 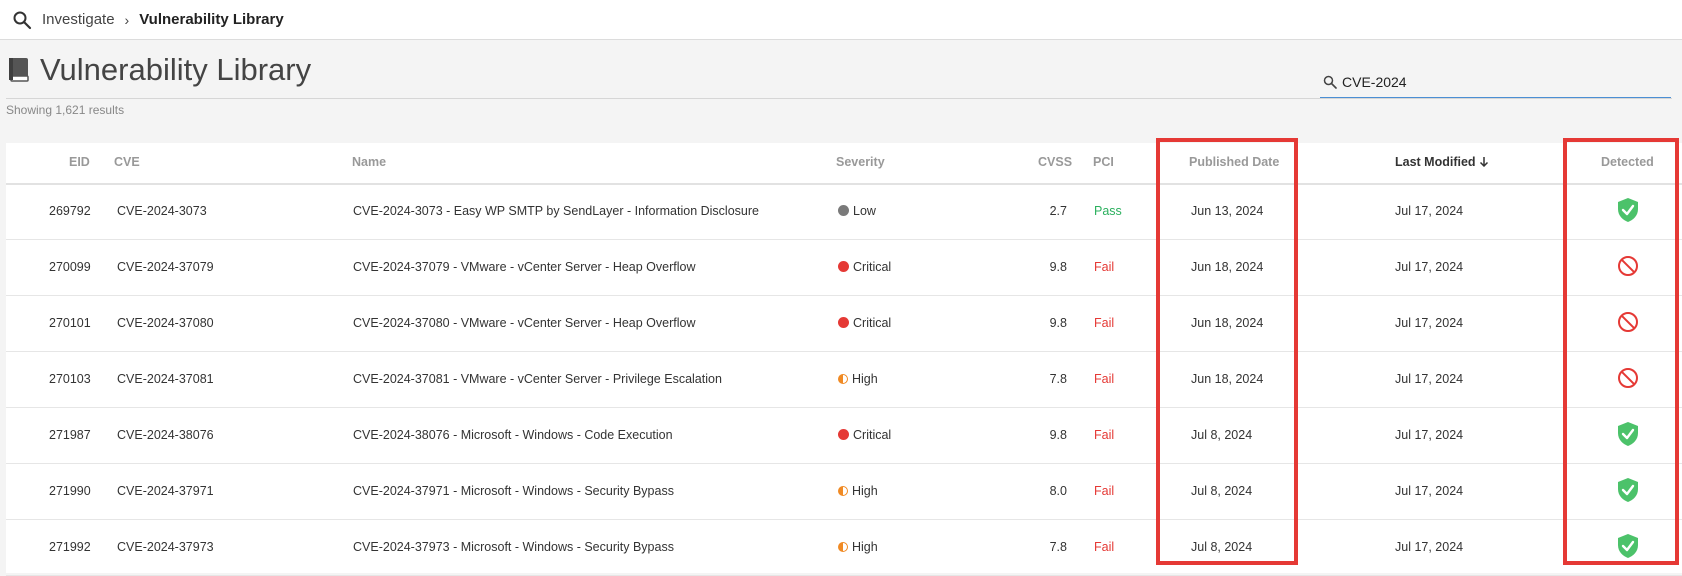 What do you see at coordinates (70, 491) in the screenshot?
I see `eid-cell: 271990` at bounding box center [70, 491].